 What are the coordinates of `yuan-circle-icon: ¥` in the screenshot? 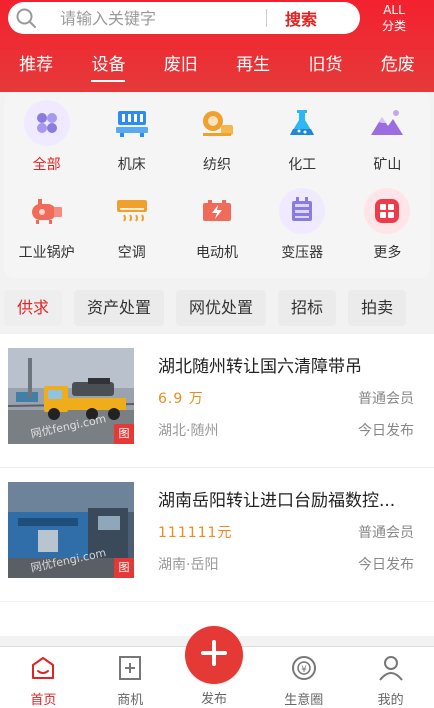 It's located at (304, 670).